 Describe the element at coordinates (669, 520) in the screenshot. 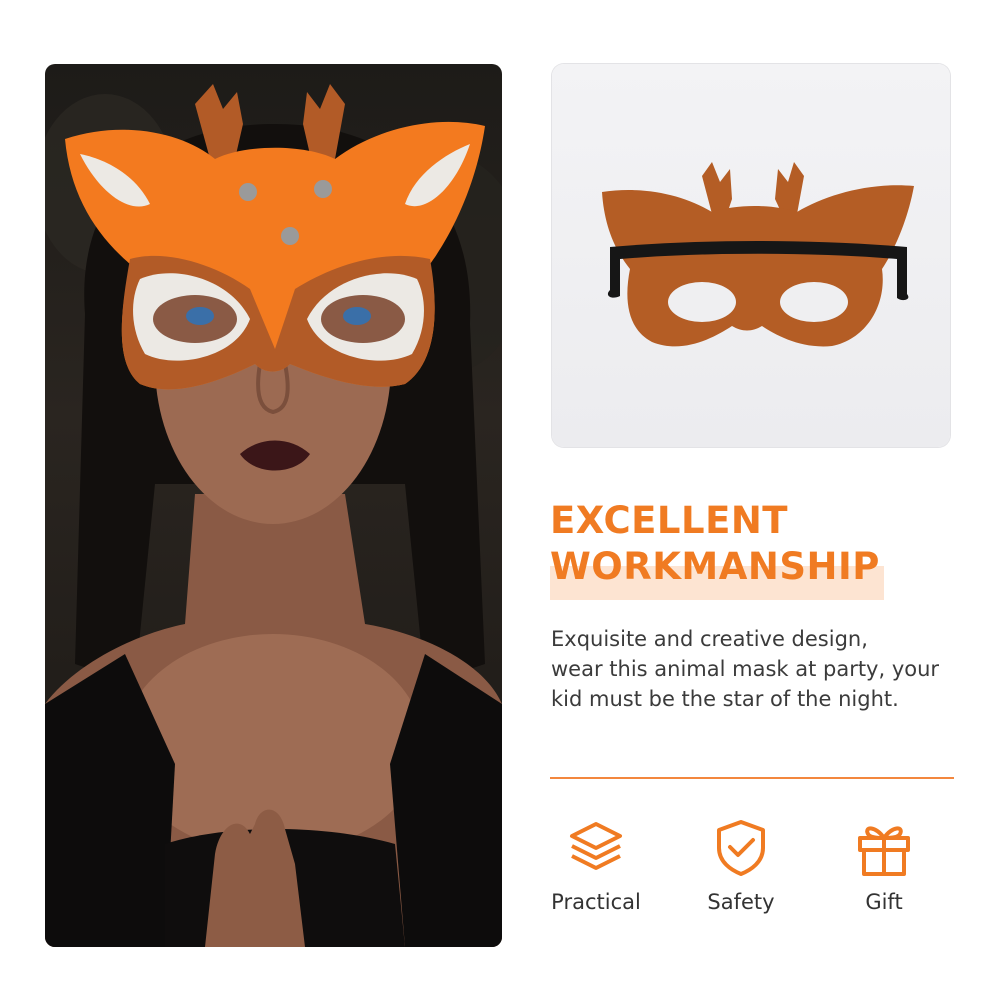

I see `headline-line-1: EXCELLENT` at that location.